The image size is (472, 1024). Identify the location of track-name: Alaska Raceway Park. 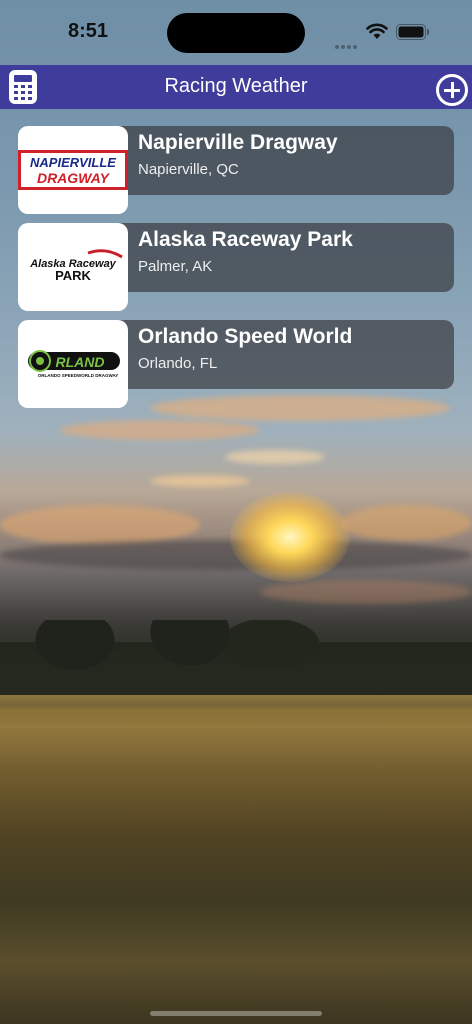
(245, 239).